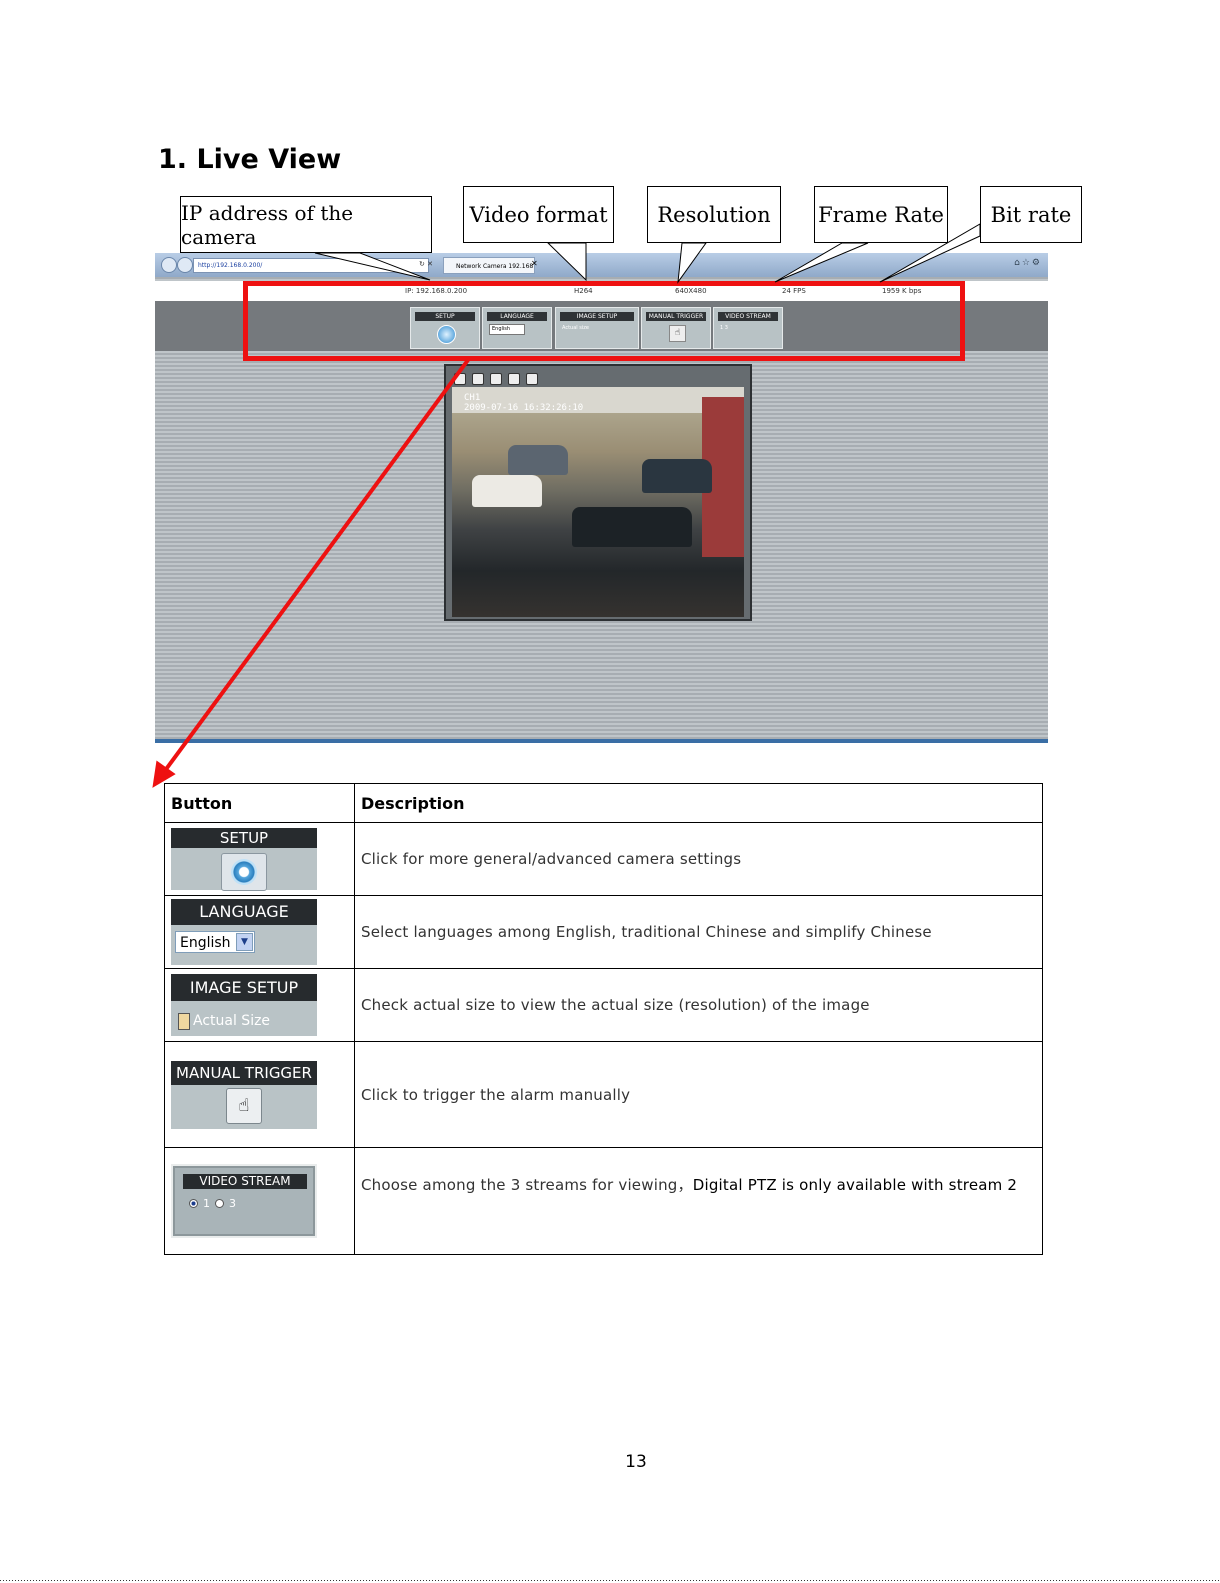 This screenshot has width=1220, height=1583. What do you see at coordinates (306, 224) in the screenshot?
I see `callout-ip-address: IP address of the camera` at bounding box center [306, 224].